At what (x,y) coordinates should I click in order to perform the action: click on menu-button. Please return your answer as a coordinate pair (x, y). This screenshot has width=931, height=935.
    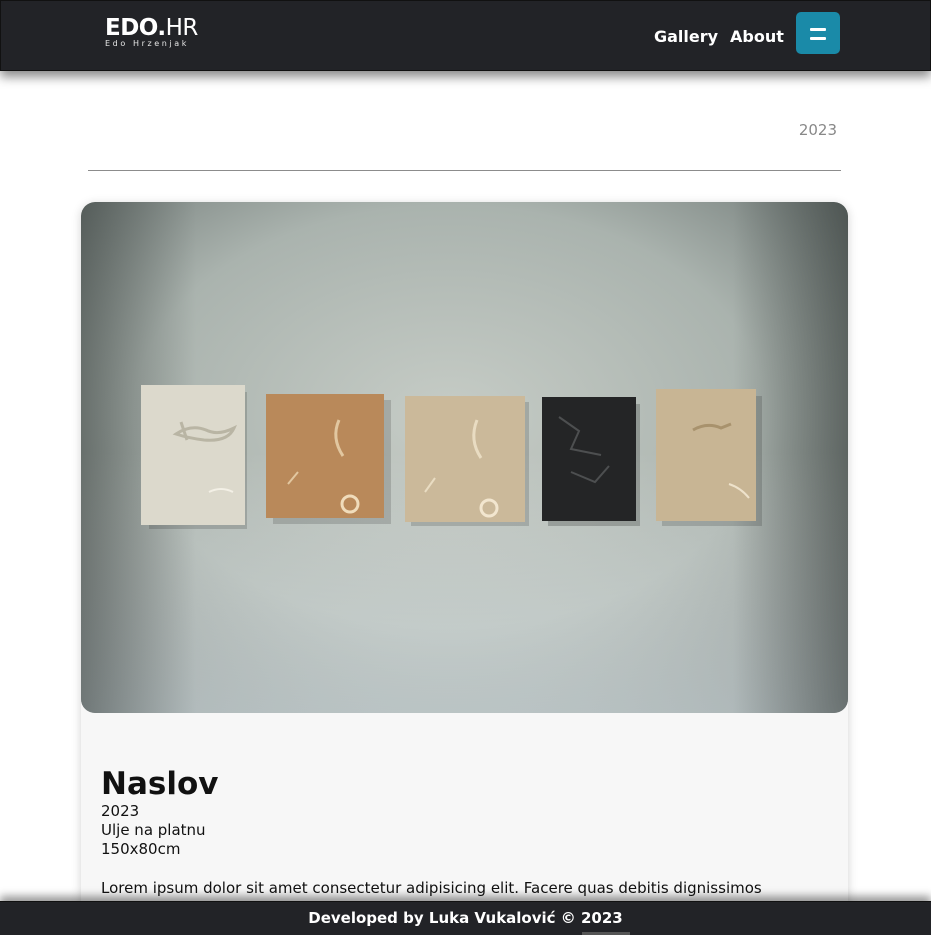
    Looking at the image, I should click on (818, 33).